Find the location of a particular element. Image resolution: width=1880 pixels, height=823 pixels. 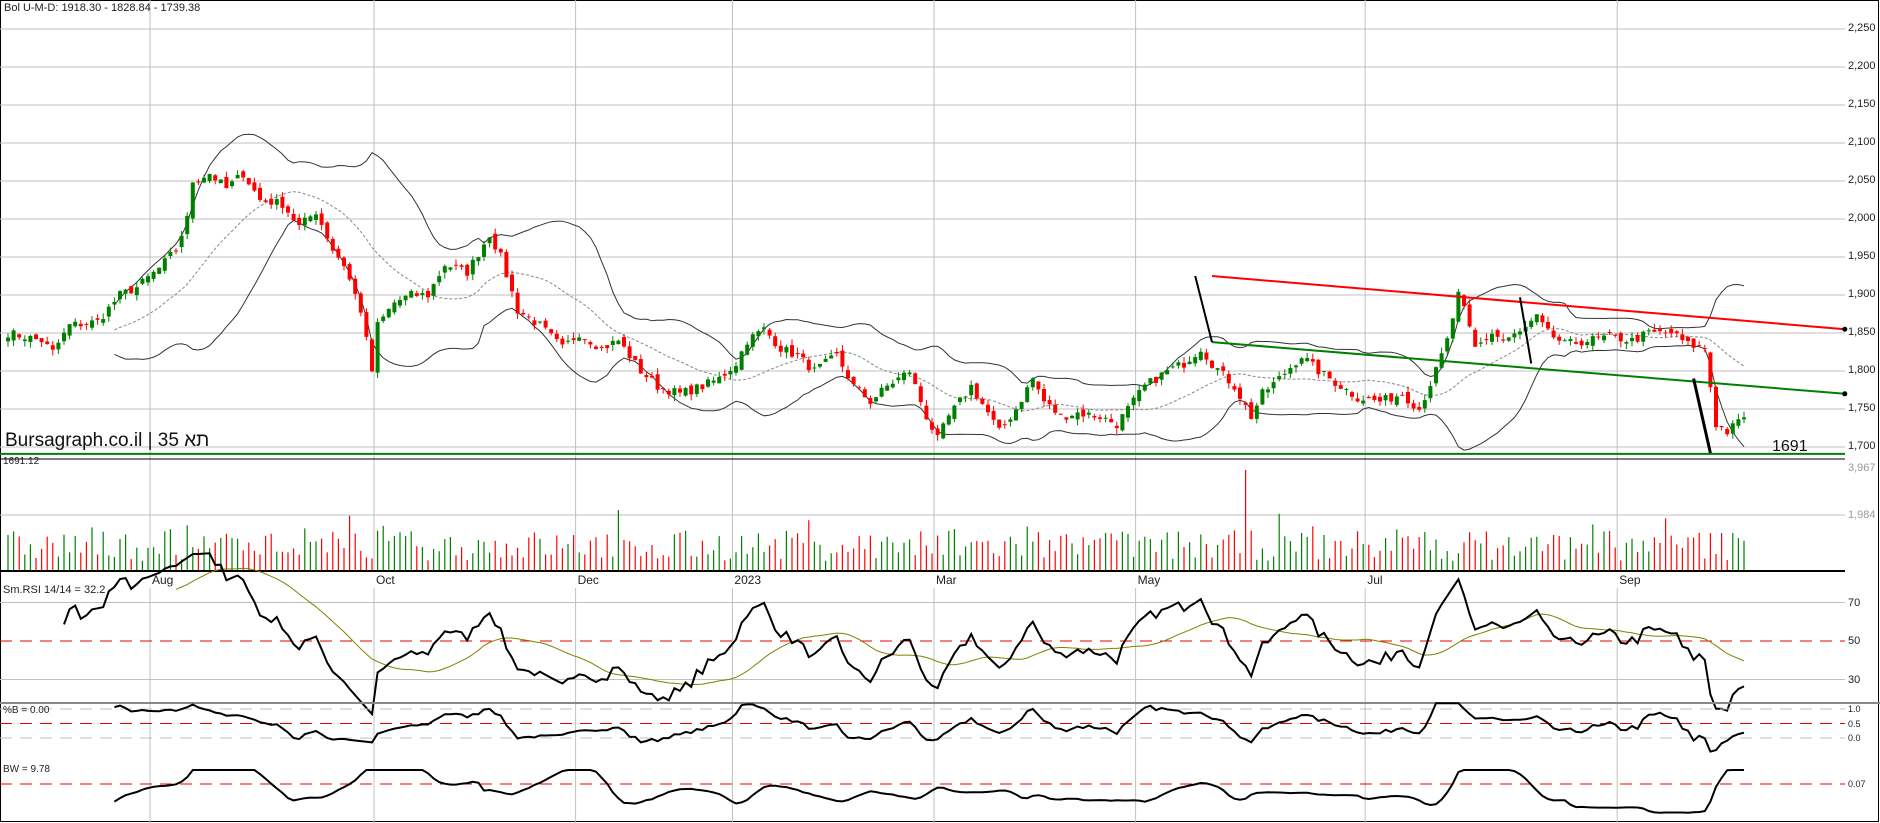

price-tick-label: 1,750 is located at coordinates (1862, 408).